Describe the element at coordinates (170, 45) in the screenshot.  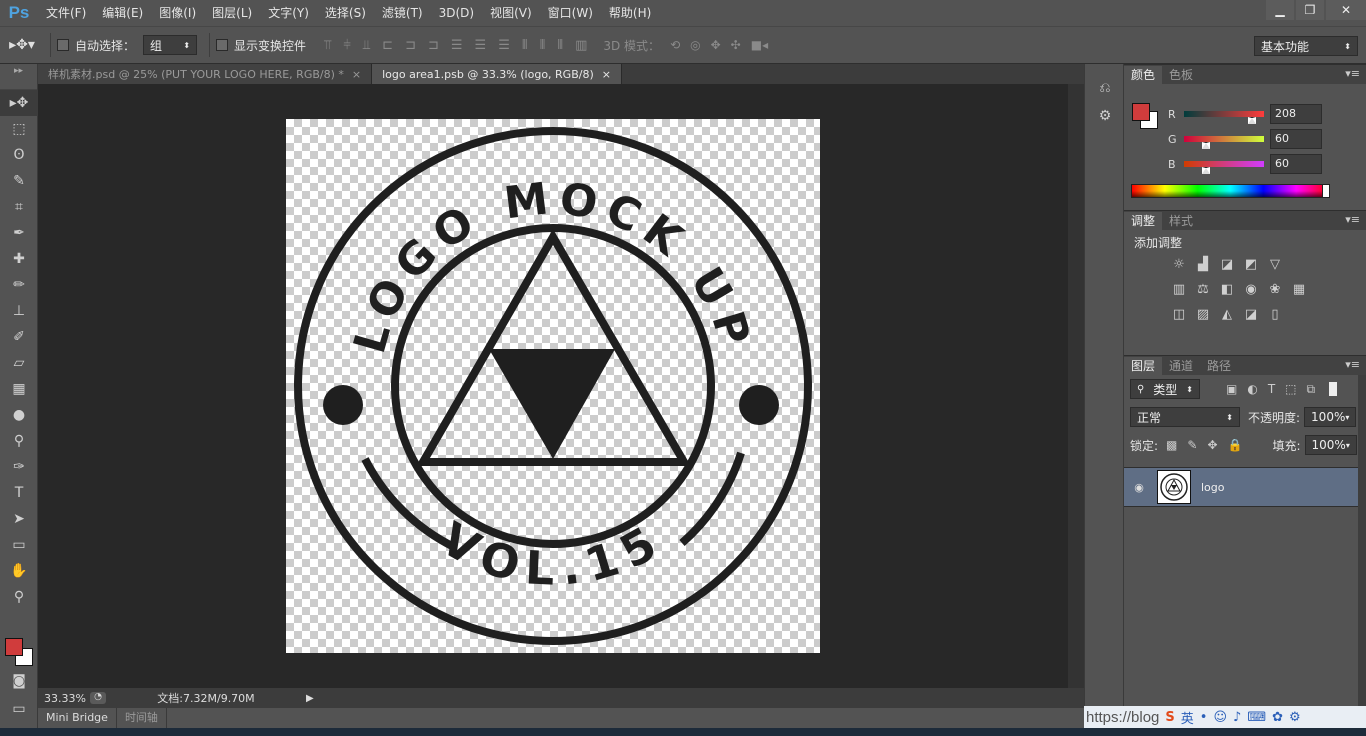
I see `auto-select-dropdown: 组 ⬍` at that location.